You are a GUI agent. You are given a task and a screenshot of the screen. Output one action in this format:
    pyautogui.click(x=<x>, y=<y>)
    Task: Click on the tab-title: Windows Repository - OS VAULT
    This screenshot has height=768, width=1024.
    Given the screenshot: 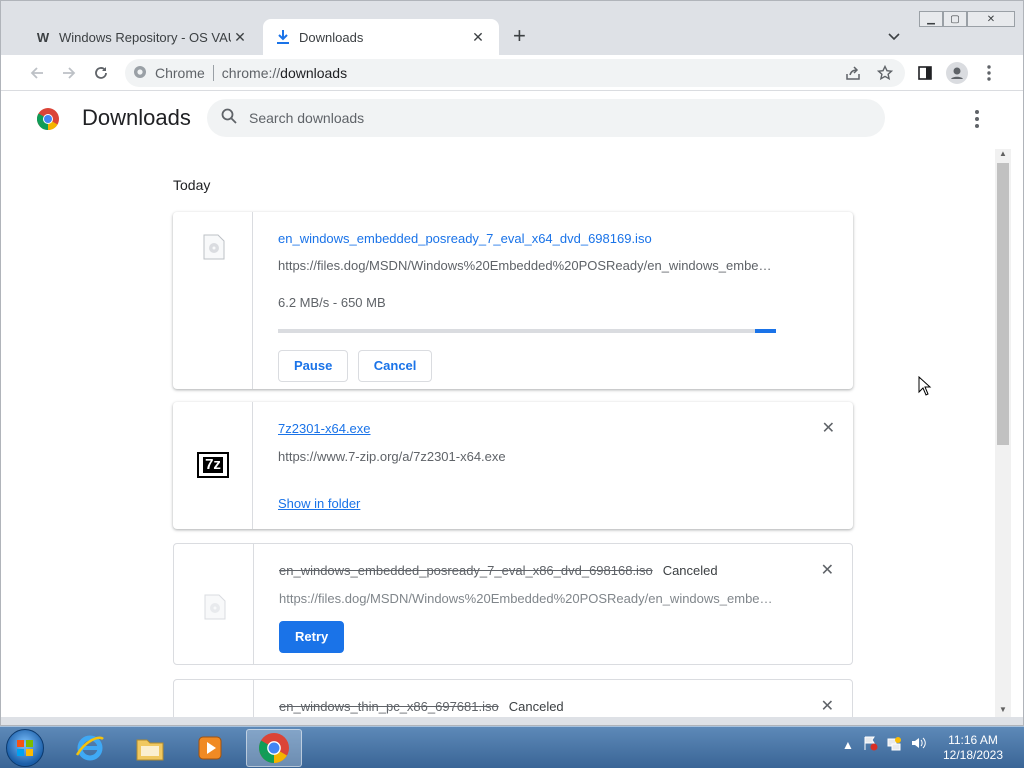 What is the action you would take?
    pyautogui.click(x=145, y=37)
    